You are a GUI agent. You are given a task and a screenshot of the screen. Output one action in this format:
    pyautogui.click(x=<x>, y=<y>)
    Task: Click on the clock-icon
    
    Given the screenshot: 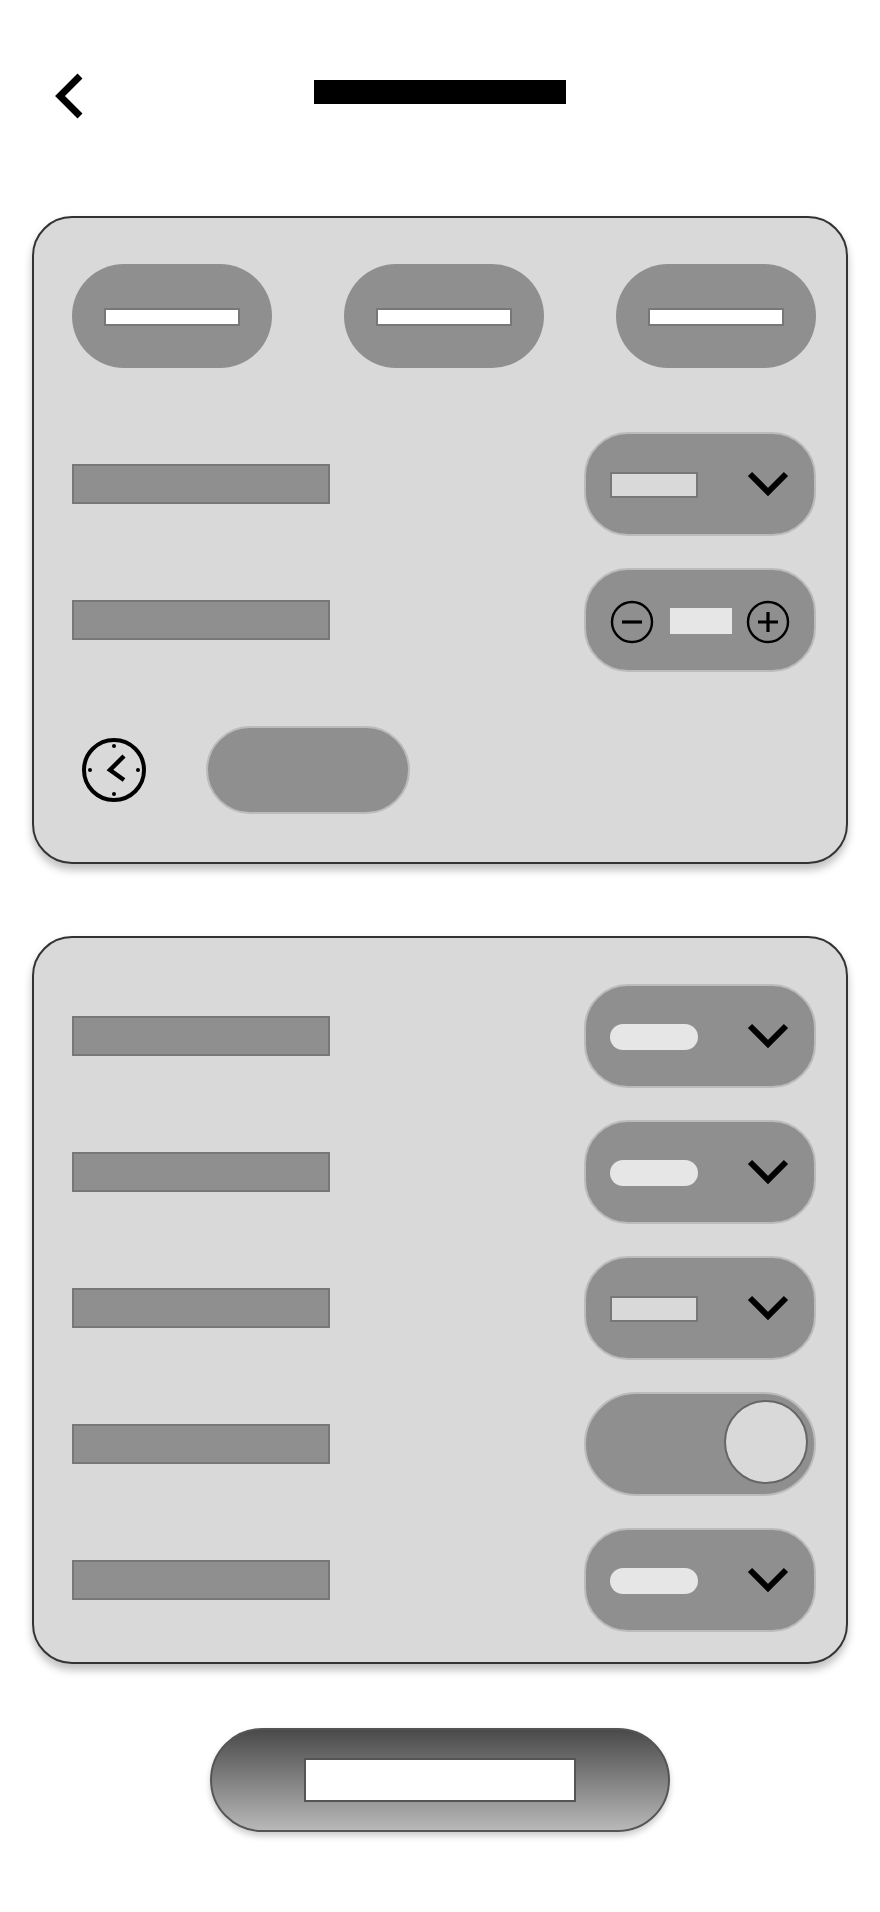 What is the action you would take?
    pyautogui.click(x=114, y=770)
    